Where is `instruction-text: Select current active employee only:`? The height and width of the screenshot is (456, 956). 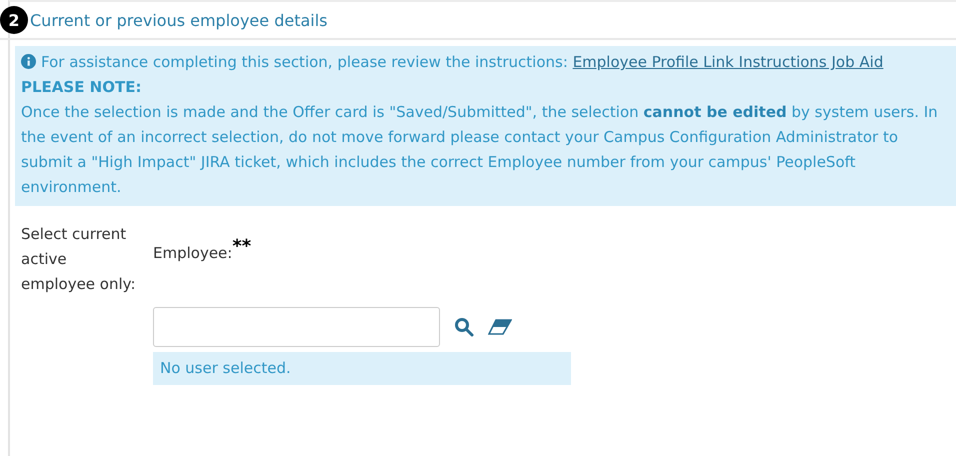 instruction-text: Select current active employee only: is located at coordinates (78, 259).